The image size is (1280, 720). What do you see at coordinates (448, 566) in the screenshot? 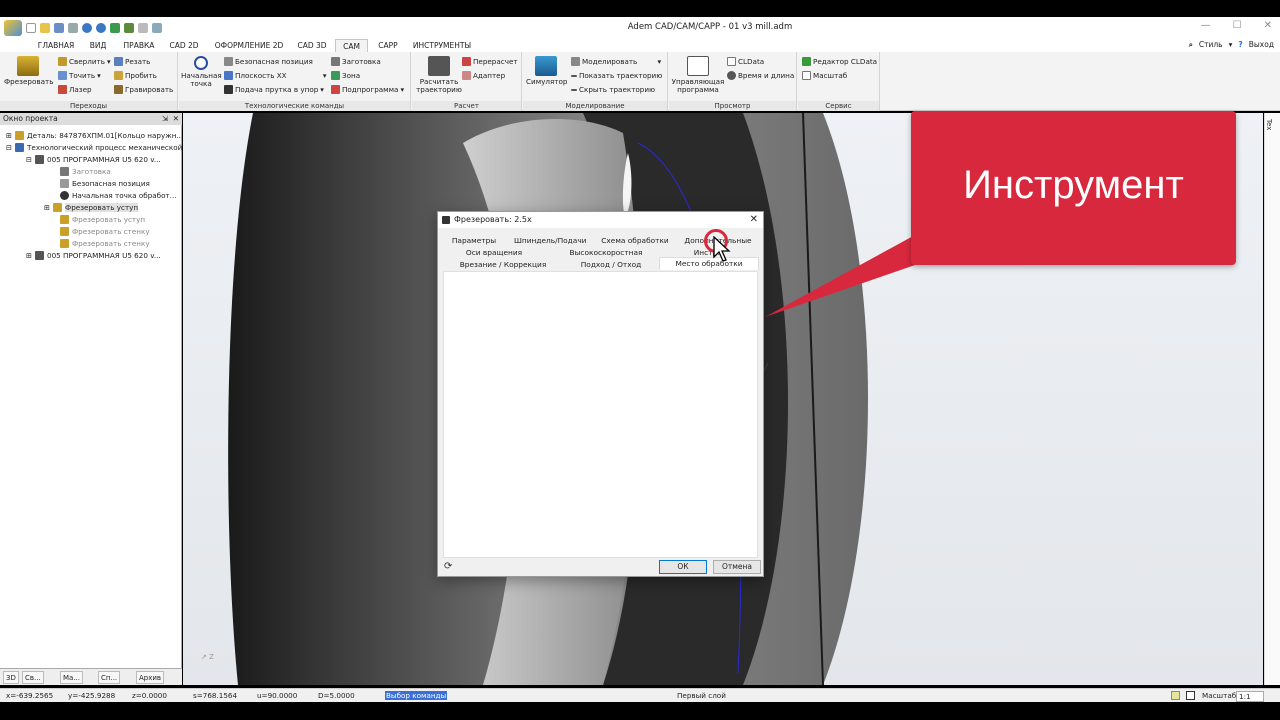
I see `refresh-icon: ⟳` at bounding box center [448, 566].